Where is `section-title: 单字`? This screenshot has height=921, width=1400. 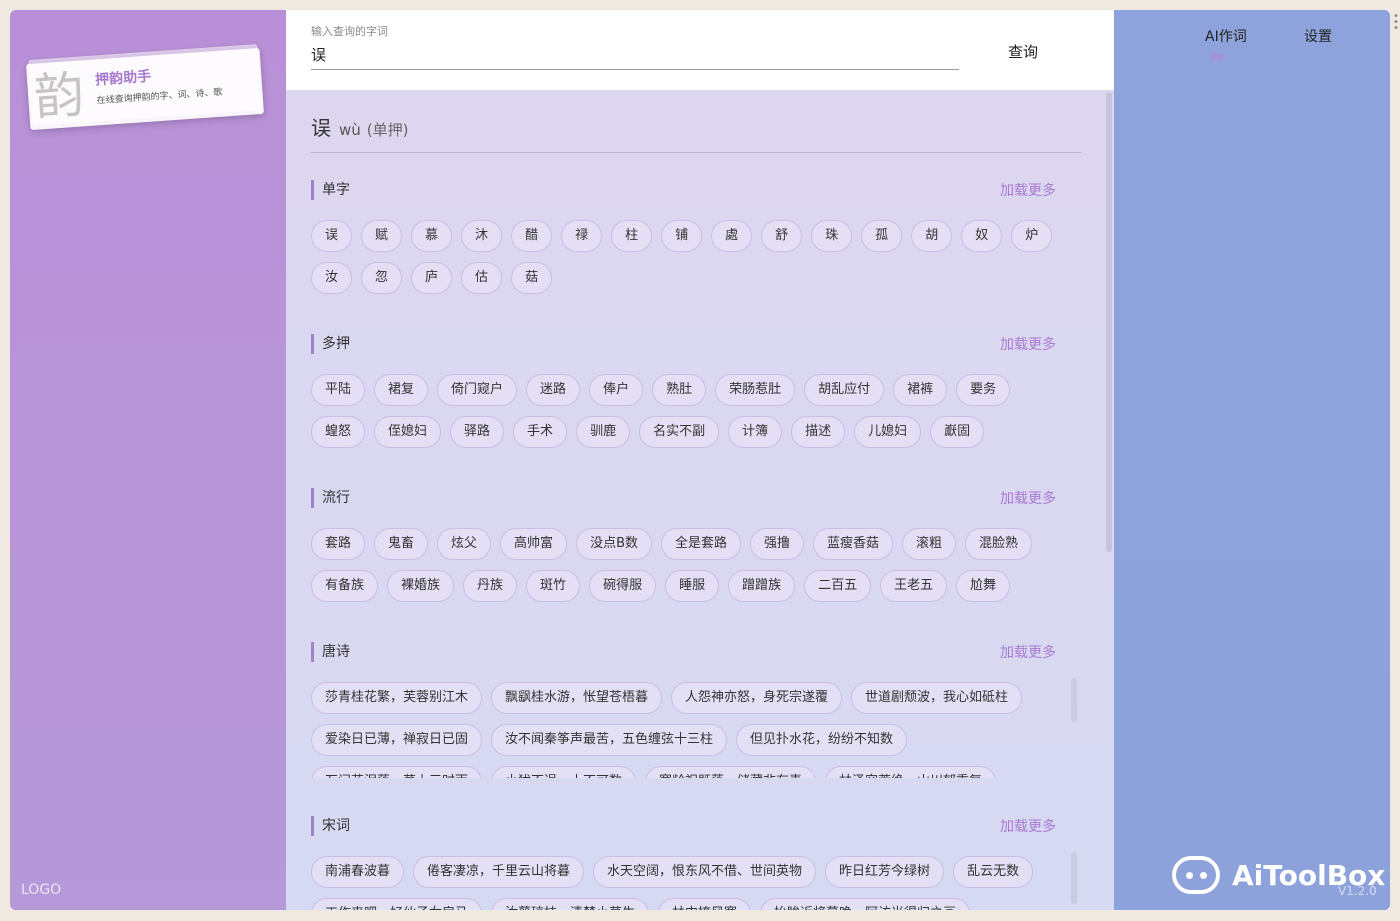
section-title: 单字 is located at coordinates (330, 190).